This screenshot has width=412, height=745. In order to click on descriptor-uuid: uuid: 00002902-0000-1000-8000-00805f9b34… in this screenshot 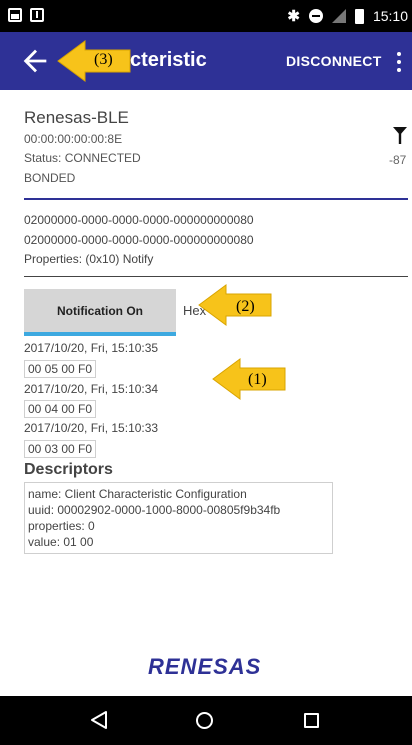, I will do `click(154, 510)`.